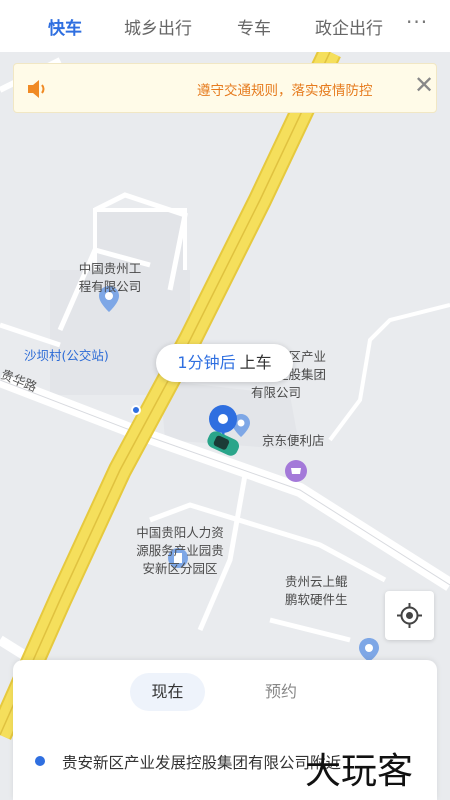 Image resolution: width=450 pixels, height=800 pixels. Describe the element at coordinates (40, 761) in the screenshot. I see `pickup-dot-icon` at that location.